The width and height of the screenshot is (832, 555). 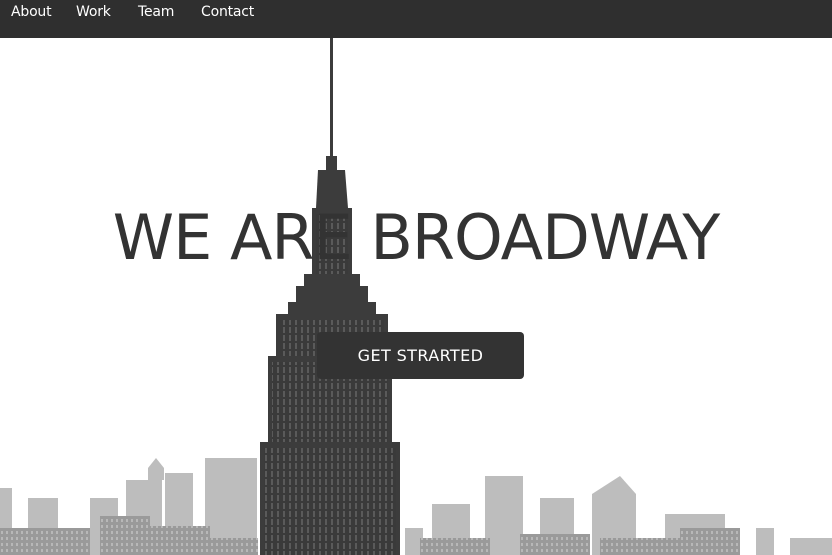 I want to click on nav-link-work: Work, so click(x=93, y=12).